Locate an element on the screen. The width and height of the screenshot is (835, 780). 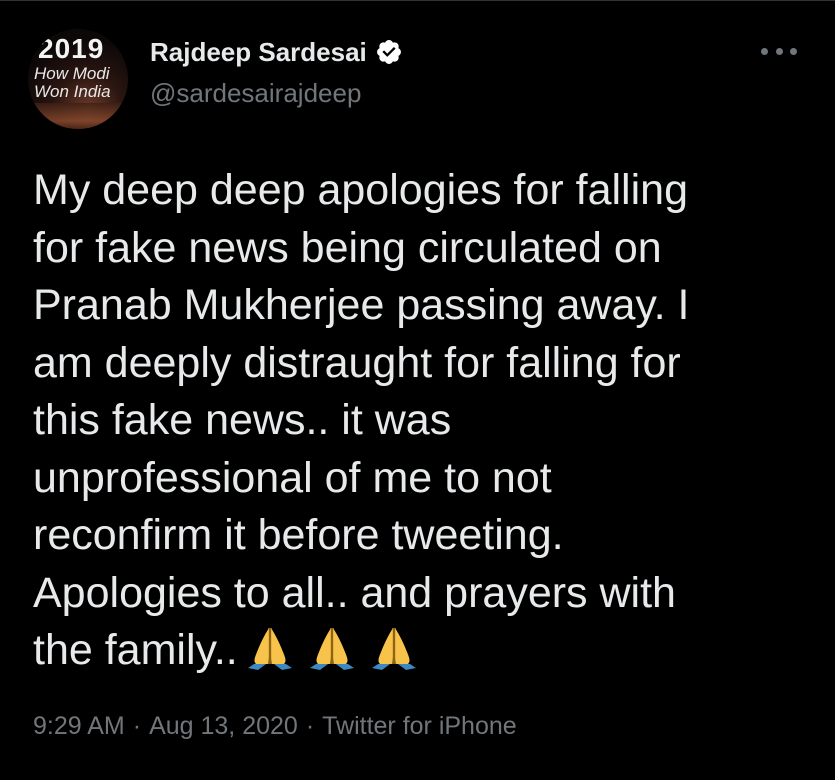
avatar: 2019 How Modi Won India is located at coordinates (78, 79).